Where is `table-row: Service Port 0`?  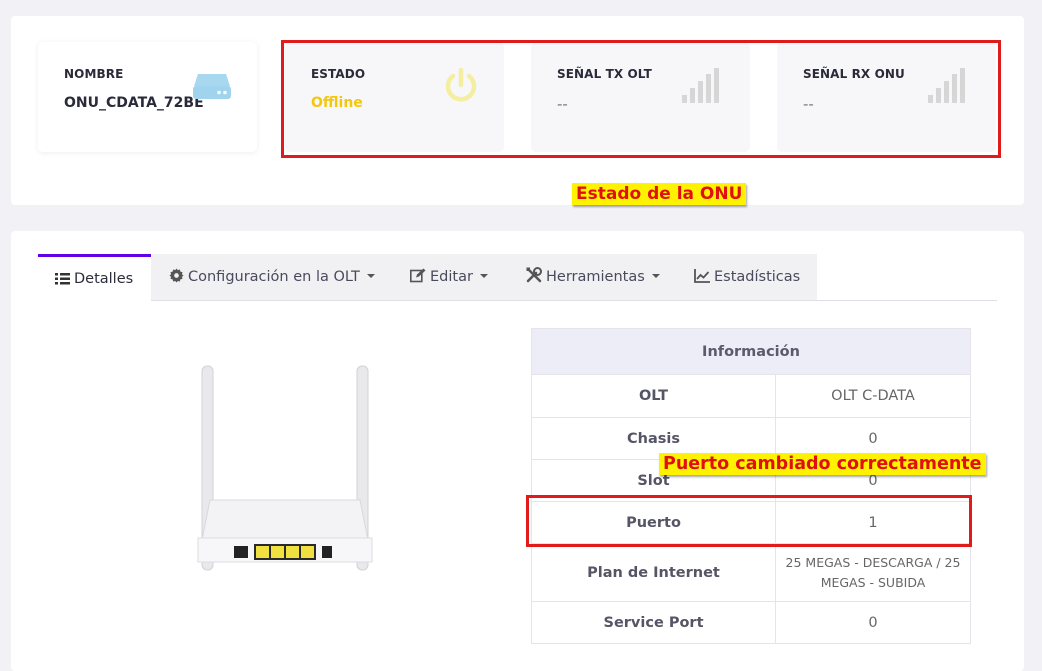
table-row: Service Port 0 is located at coordinates (751, 622).